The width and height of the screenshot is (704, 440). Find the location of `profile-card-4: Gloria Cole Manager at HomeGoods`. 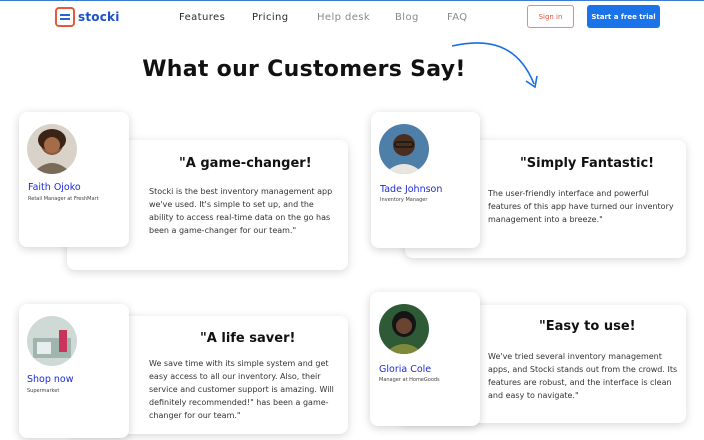

profile-card-4: Gloria Cole Manager at HomeGoods is located at coordinates (425, 359).